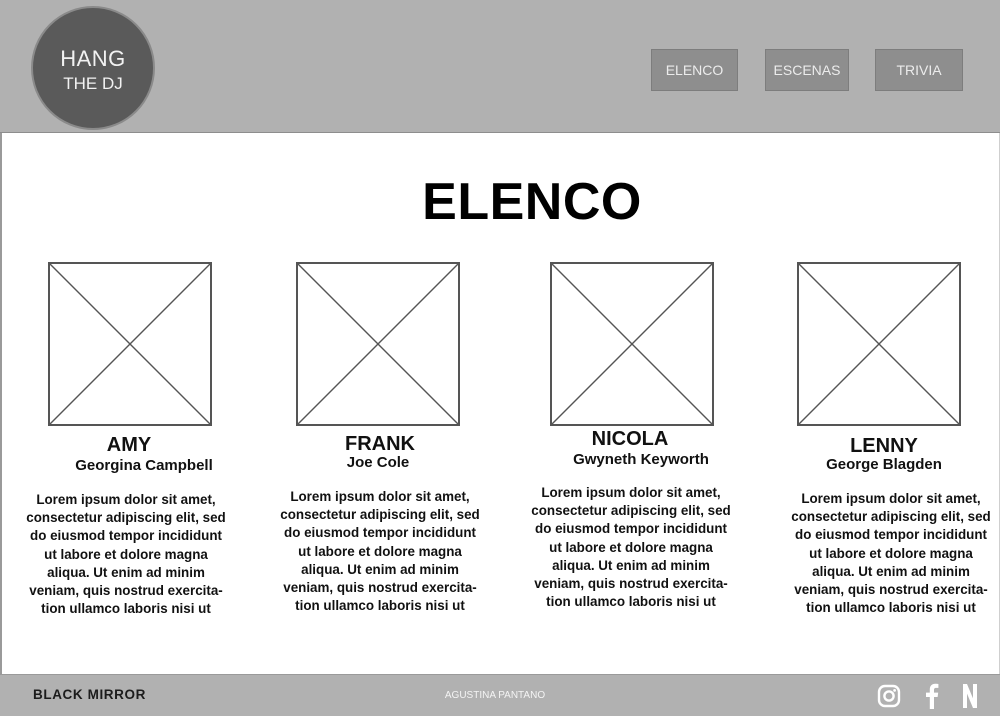 Image resolution: width=1000 pixels, height=716 pixels. I want to click on nav-escenas-button: ESCENAS, so click(807, 70).